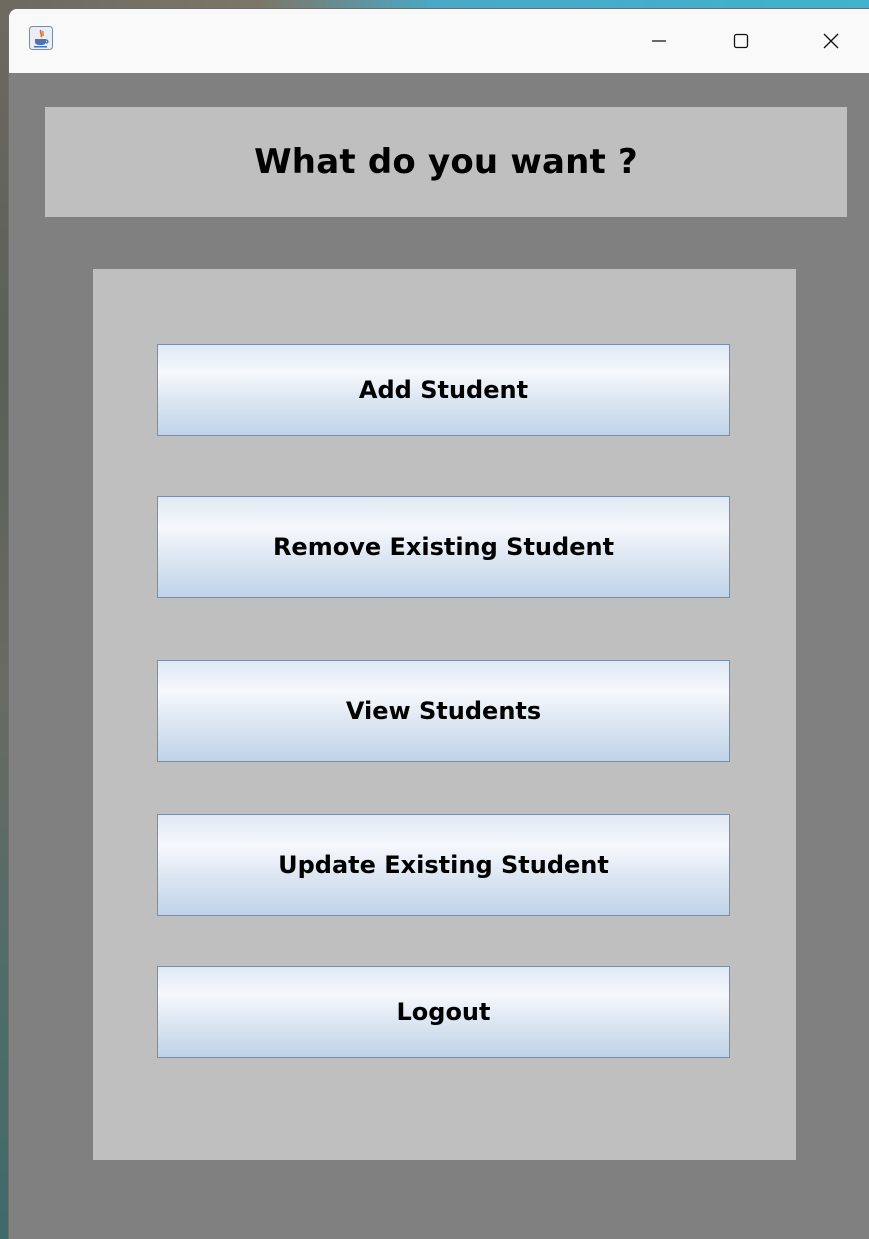 This screenshot has width=869, height=1239. I want to click on logout-button: Logout, so click(443, 1012).